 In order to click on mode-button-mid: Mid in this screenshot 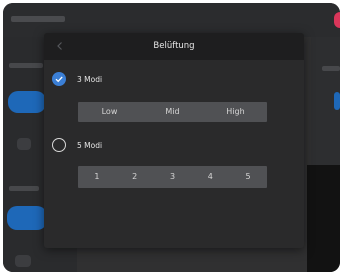, I will do `click(172, 112)`.